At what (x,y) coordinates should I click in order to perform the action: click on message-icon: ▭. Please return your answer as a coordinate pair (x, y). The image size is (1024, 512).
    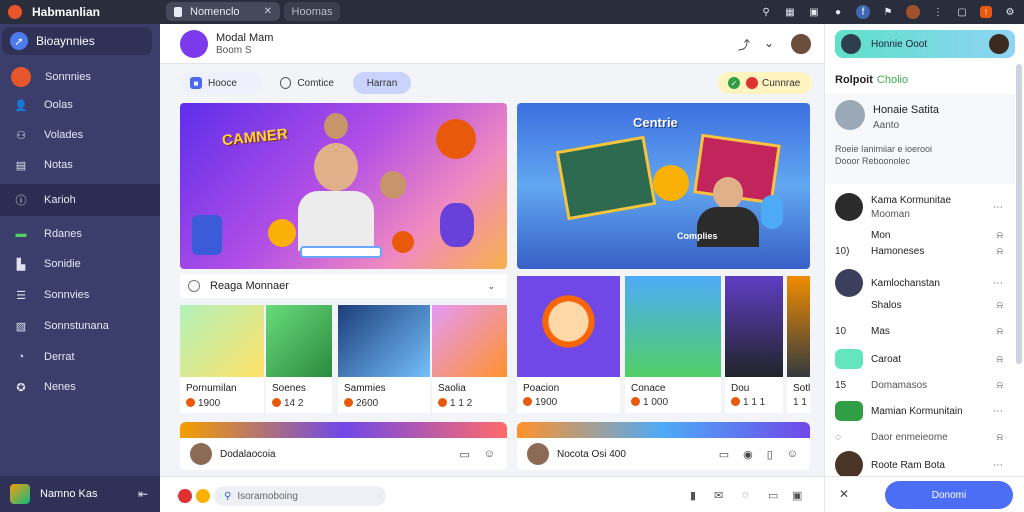
    Looking at the image, I should click on (773, 495).